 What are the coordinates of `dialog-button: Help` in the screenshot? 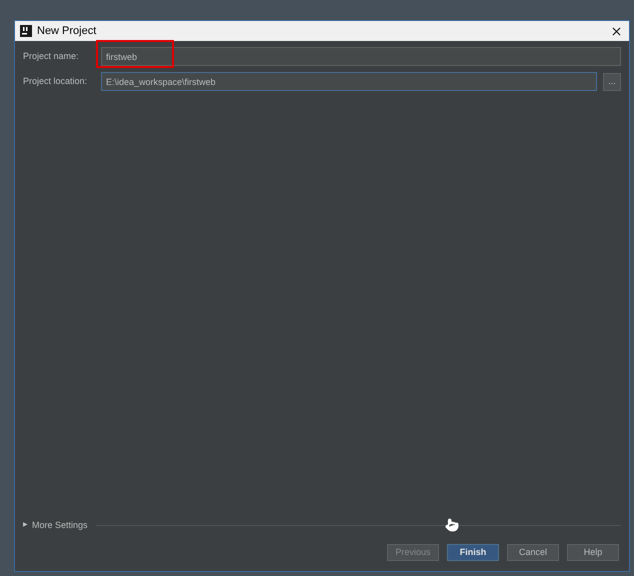 It's located at (593, 552).